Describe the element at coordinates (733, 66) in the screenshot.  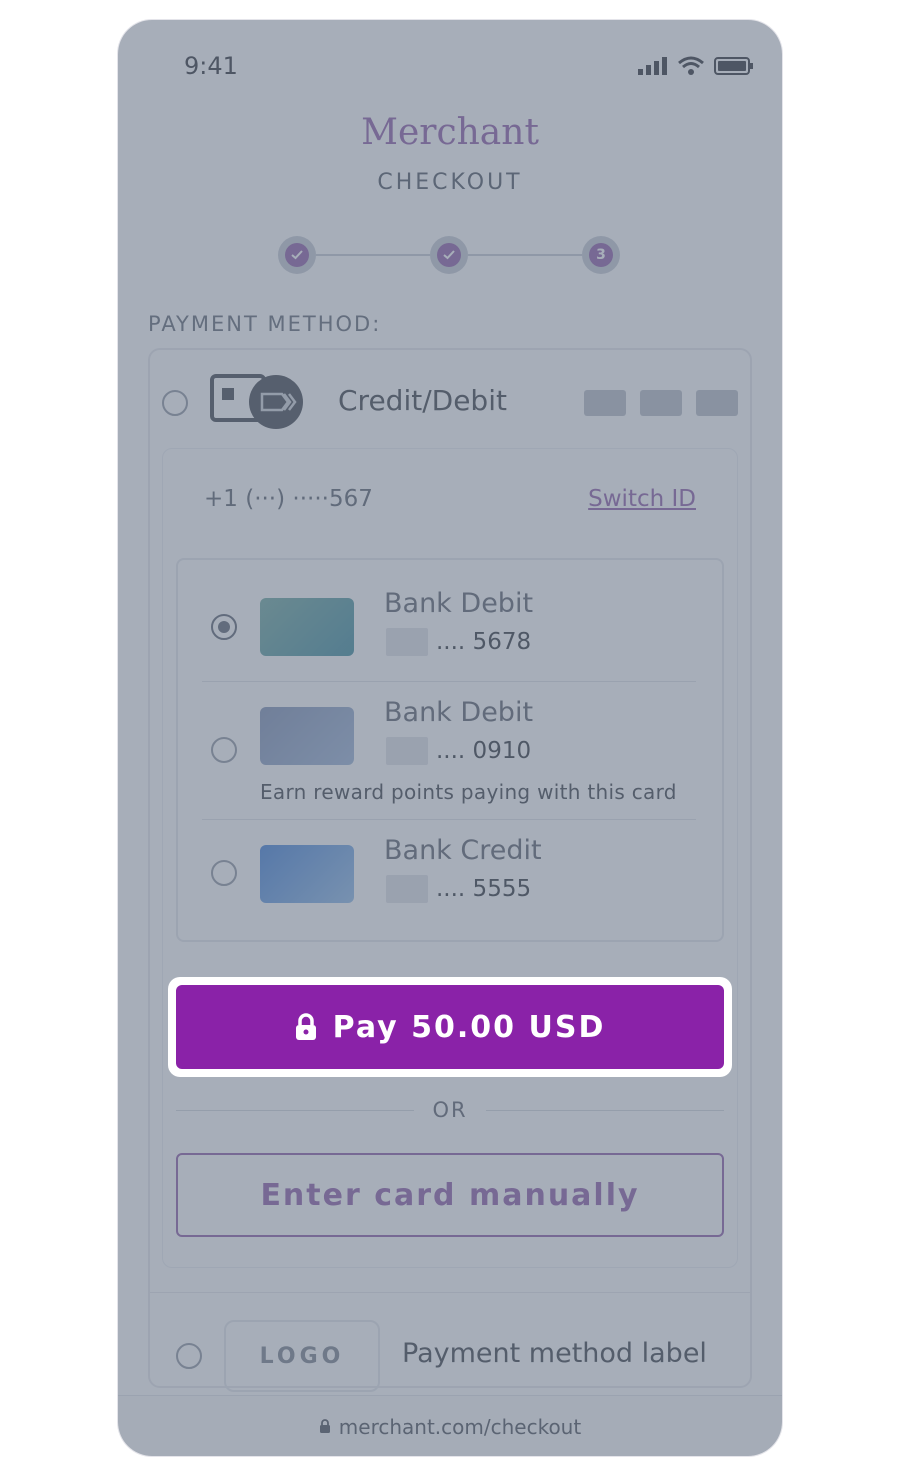
I see `battery-icon` at that location.